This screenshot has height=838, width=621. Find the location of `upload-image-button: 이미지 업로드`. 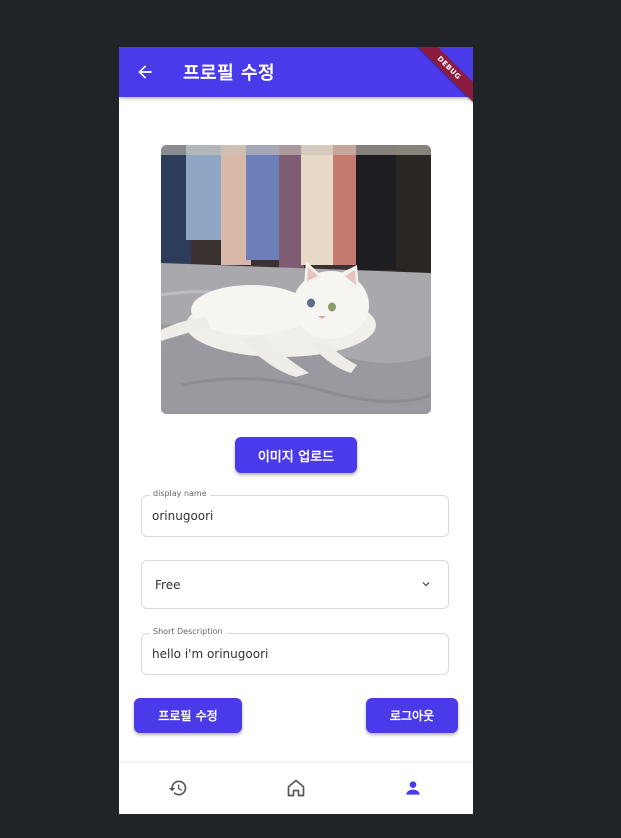

upload-image-button: 이미지 업로드 is located at coordinates (296, 455).